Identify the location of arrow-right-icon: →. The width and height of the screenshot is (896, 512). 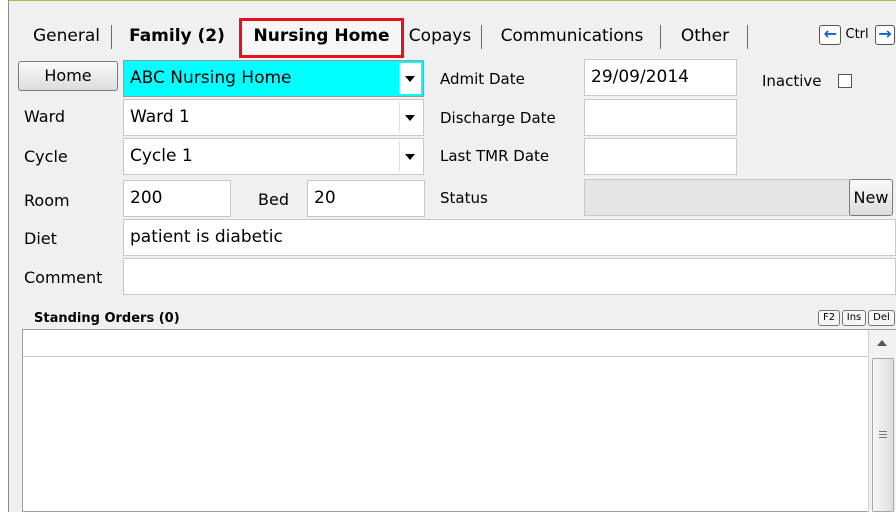
(885, 34).